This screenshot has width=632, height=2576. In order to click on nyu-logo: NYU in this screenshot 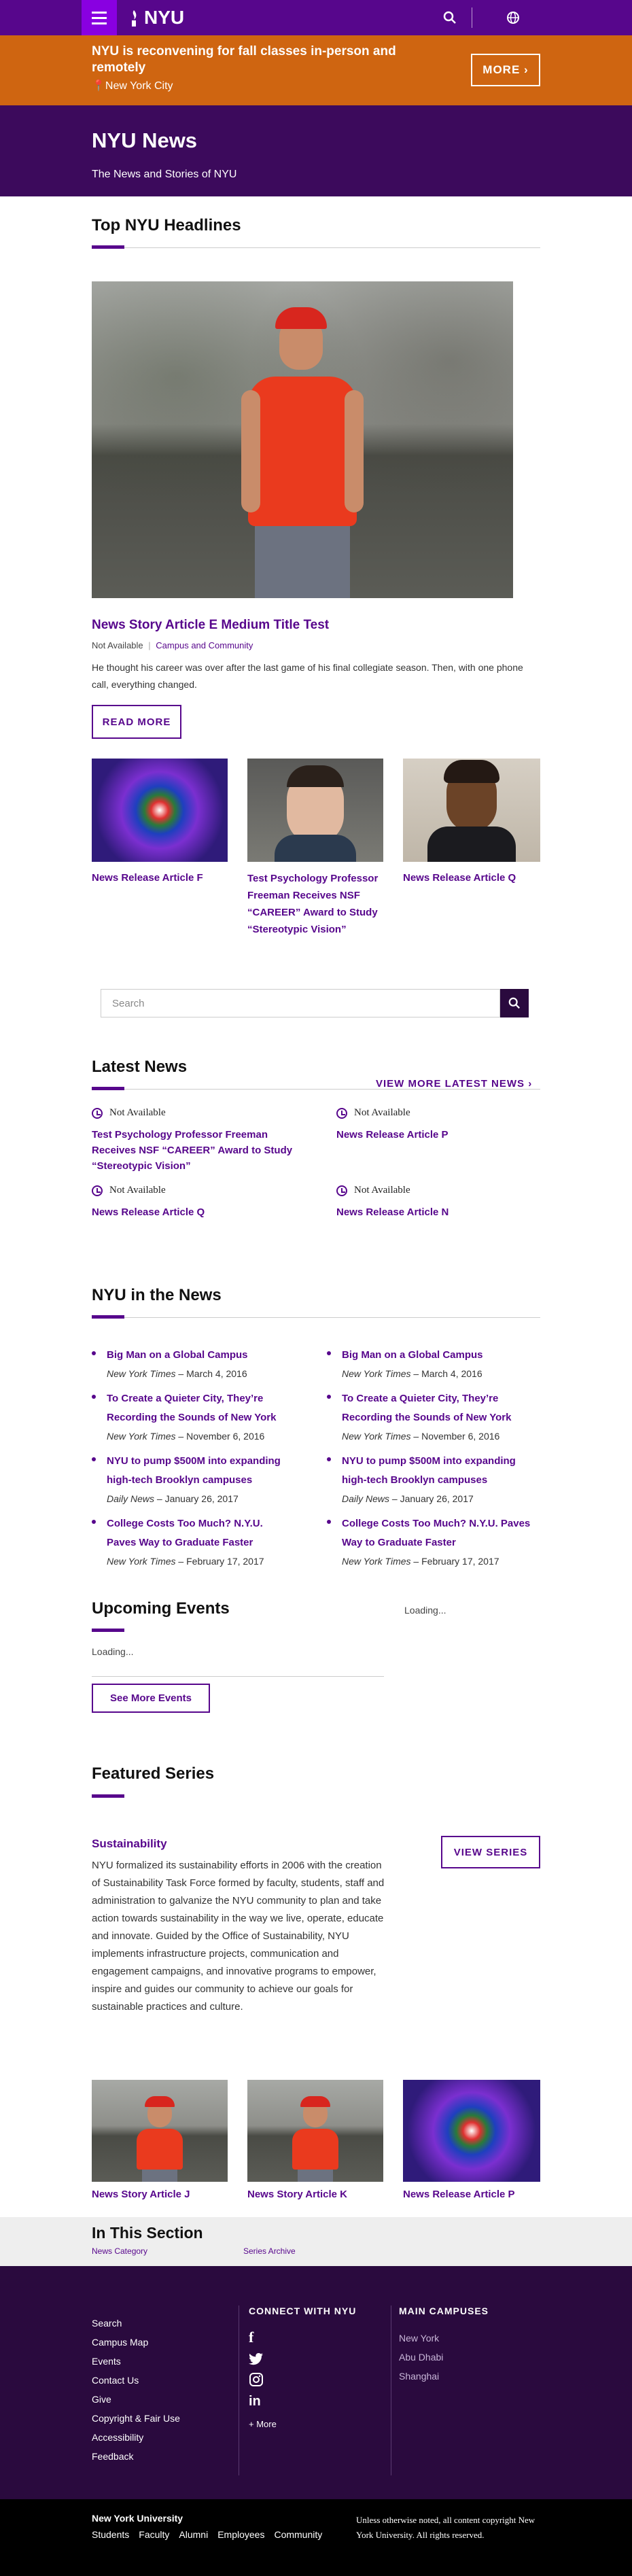, I will do `click(155, 18)`.